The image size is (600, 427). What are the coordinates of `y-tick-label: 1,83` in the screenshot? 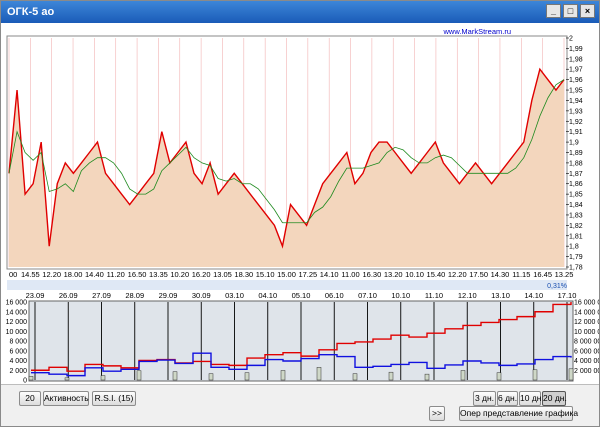 It's located at (576, 215).